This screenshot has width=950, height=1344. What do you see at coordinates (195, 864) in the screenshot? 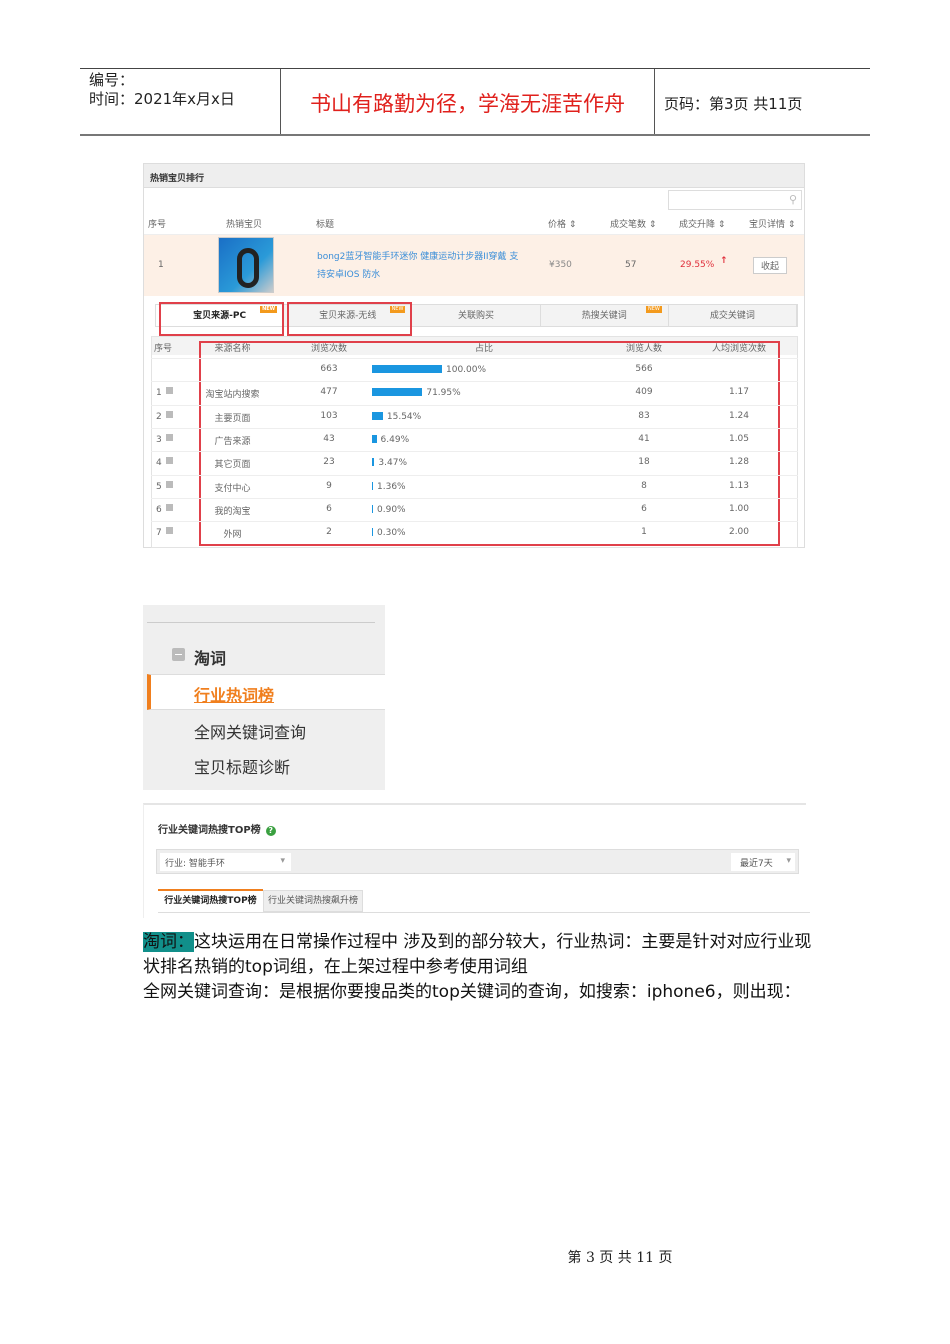
I see `industry-value: 行业: 智能手环` at bounding box center [195, 864].